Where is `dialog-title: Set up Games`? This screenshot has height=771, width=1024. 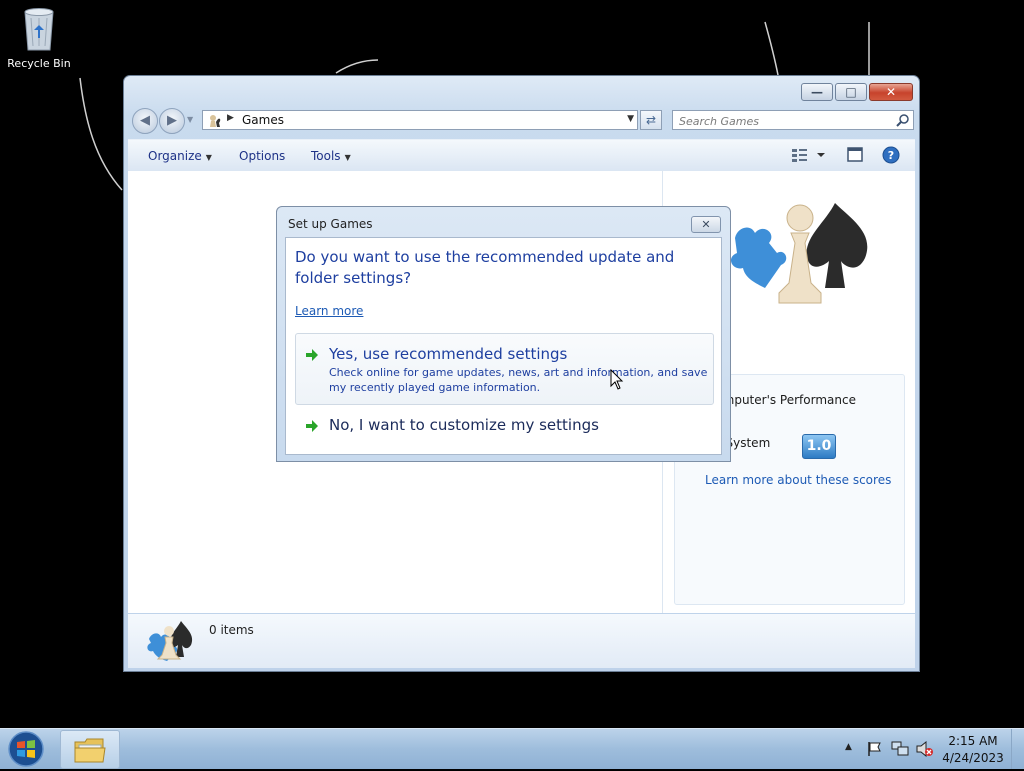
dialog-title: Set up Games is located at coordinates (330, 224).